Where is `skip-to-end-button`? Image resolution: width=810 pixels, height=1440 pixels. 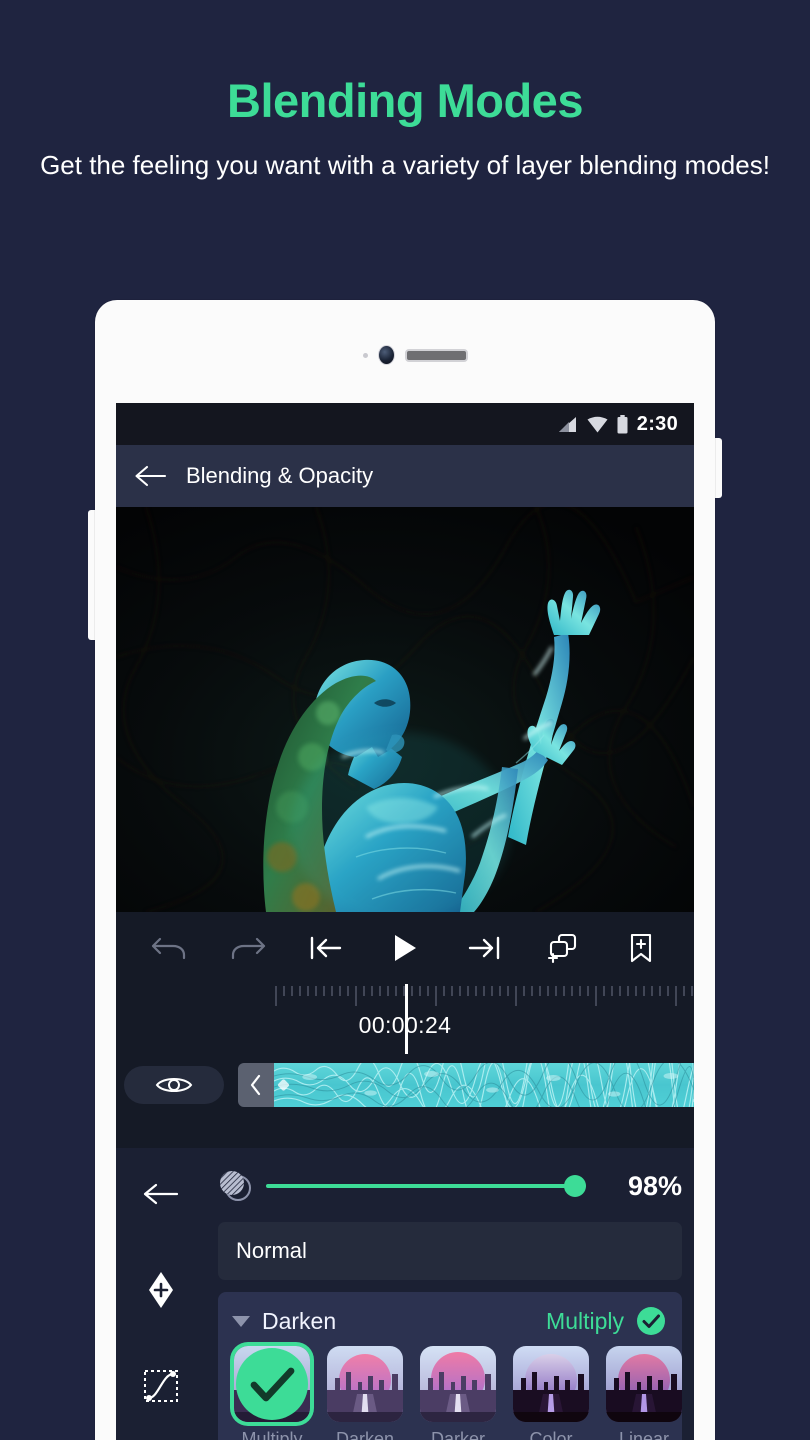
skip-to-end-button is located at coordinates (484, 948).